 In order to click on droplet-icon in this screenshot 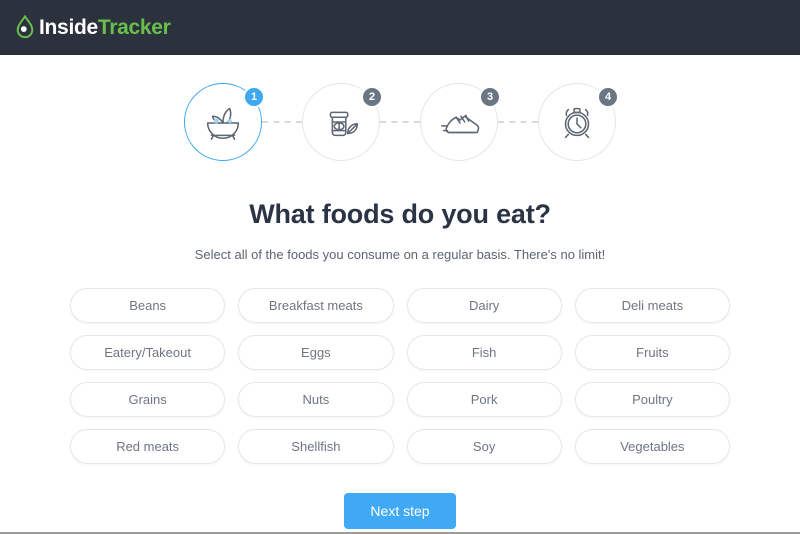, I will do `click(25, 27)`.